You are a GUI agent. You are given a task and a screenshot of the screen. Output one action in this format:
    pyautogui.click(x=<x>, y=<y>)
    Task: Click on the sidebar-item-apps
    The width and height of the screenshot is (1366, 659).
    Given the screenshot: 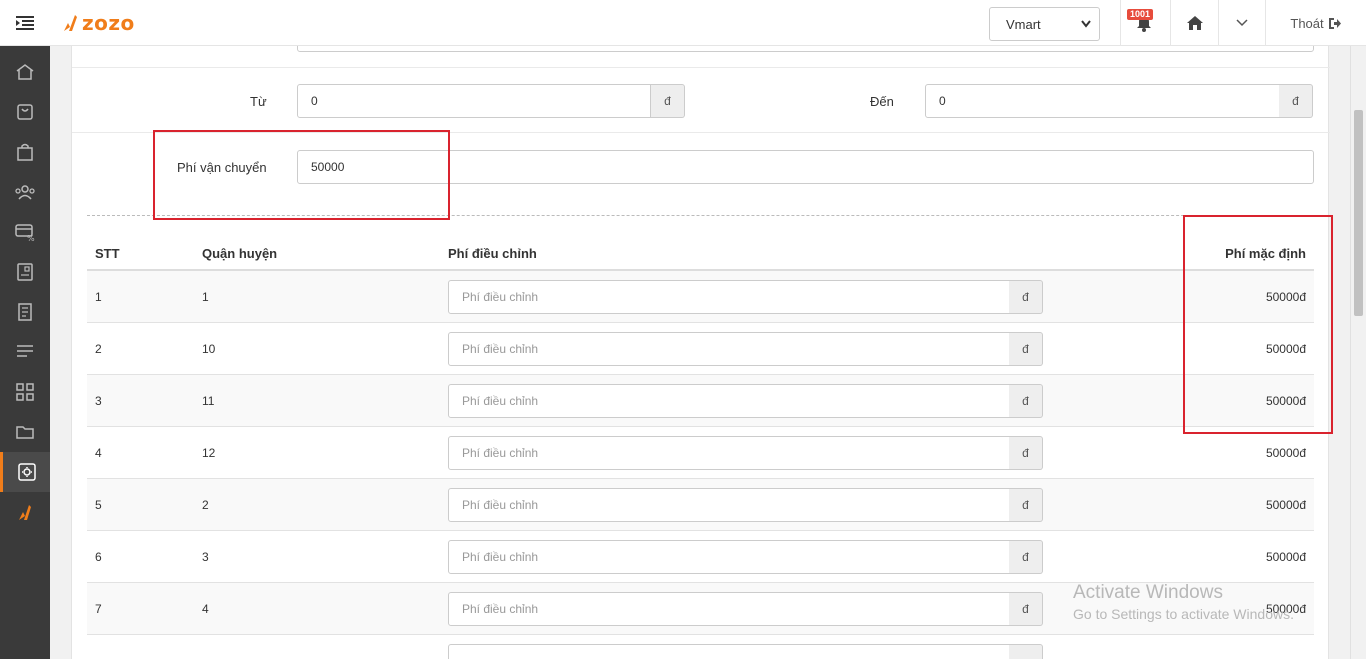 What is the action you would take?
    pyautogui.click(x=25, y=392)
    